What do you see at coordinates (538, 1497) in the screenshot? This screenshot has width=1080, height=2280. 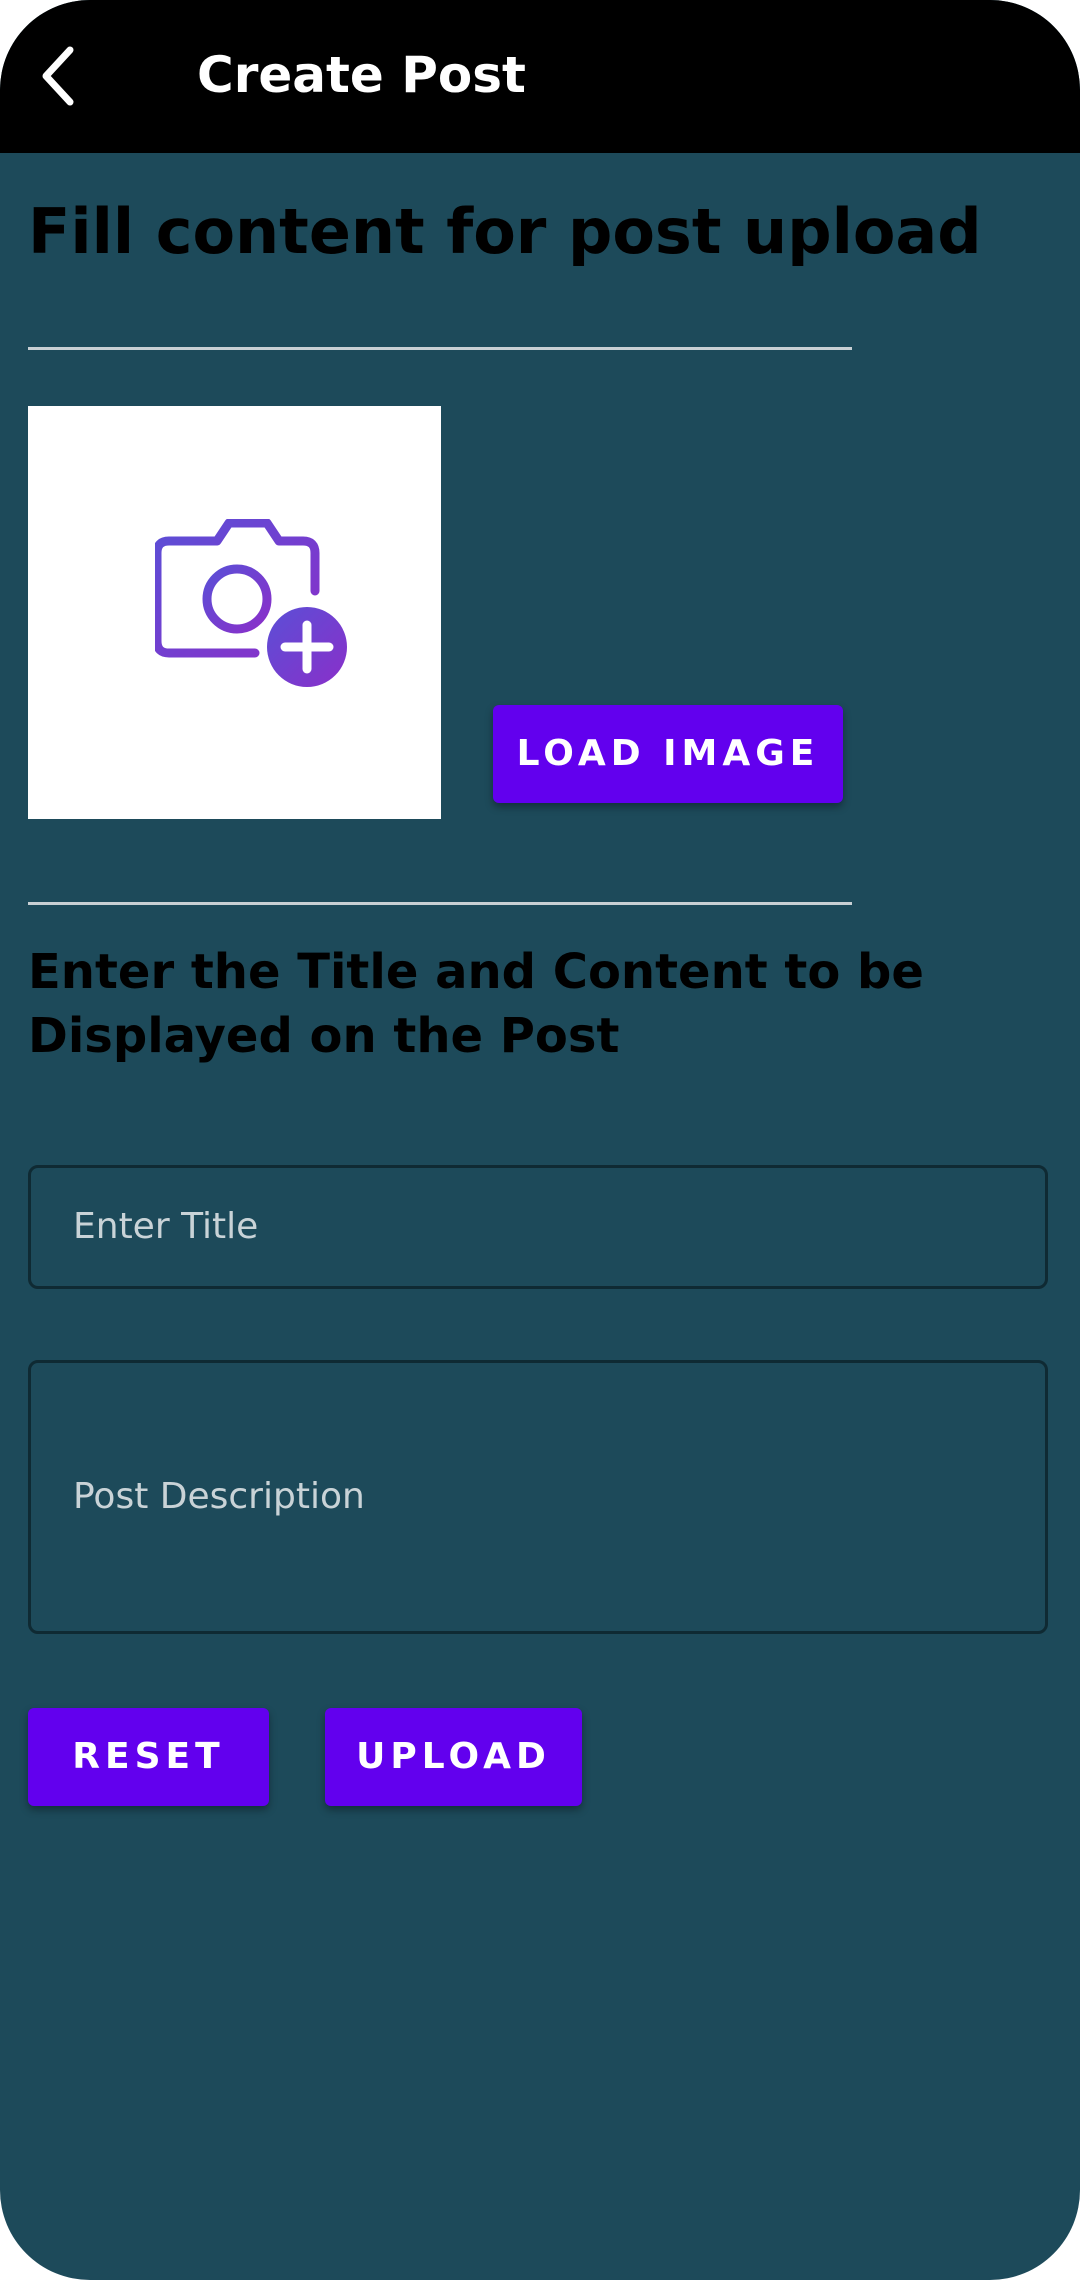 I see `description-input: Post Description` at bounding box center [538, 1497].